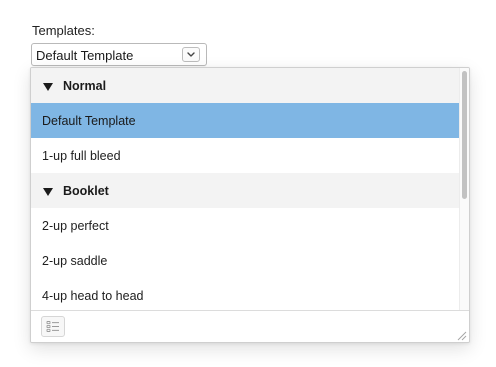 The height and width of the screenshot is (367, 496). Describe the element at coordinates (63, 30) in the screenshot. I see `templates-label: Templates:` at that location.